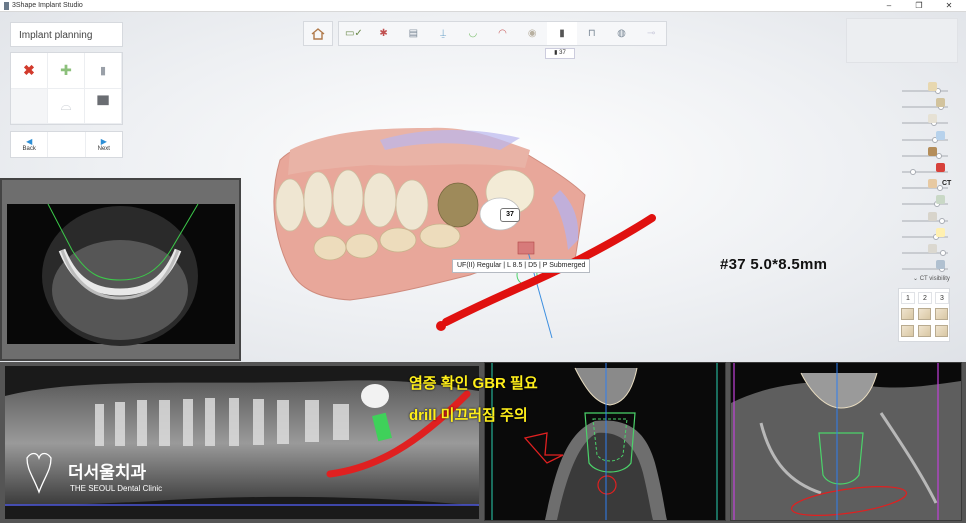 This screenshot has width=966, height=523. What do you see at coordinates (560, 53) in the screenshot?
I see `active-step-tooltip: ▮ 37` at bounding box center [560, 53].